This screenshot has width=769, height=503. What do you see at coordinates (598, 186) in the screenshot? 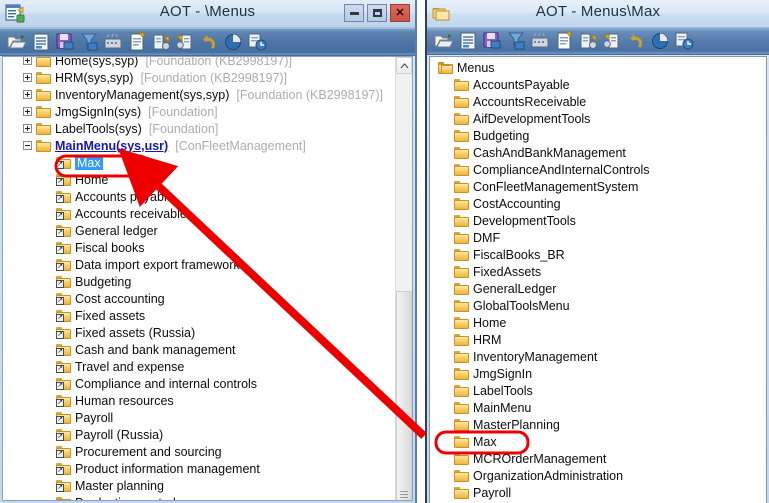
I see `tree-item: ConFleetManagementSystem` at bounding box center [598, 186].